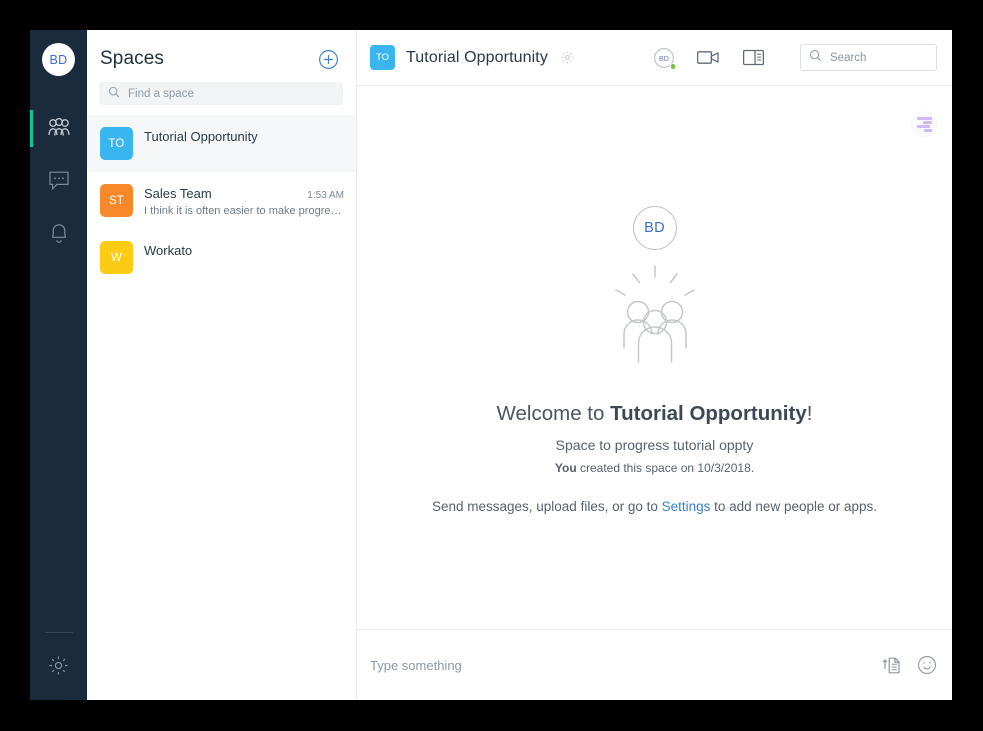  Describe the element at coordinates (382, 57) in the screenshot. I see `space-header-avatar: TO` at that location.